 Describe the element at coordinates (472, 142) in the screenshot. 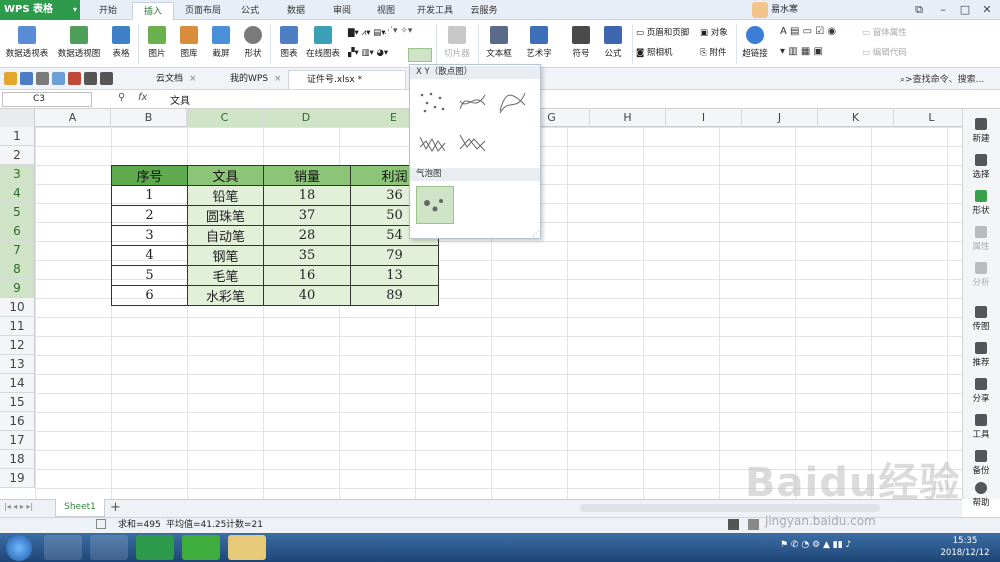

I see `scatter-lines-thumb` at that location.